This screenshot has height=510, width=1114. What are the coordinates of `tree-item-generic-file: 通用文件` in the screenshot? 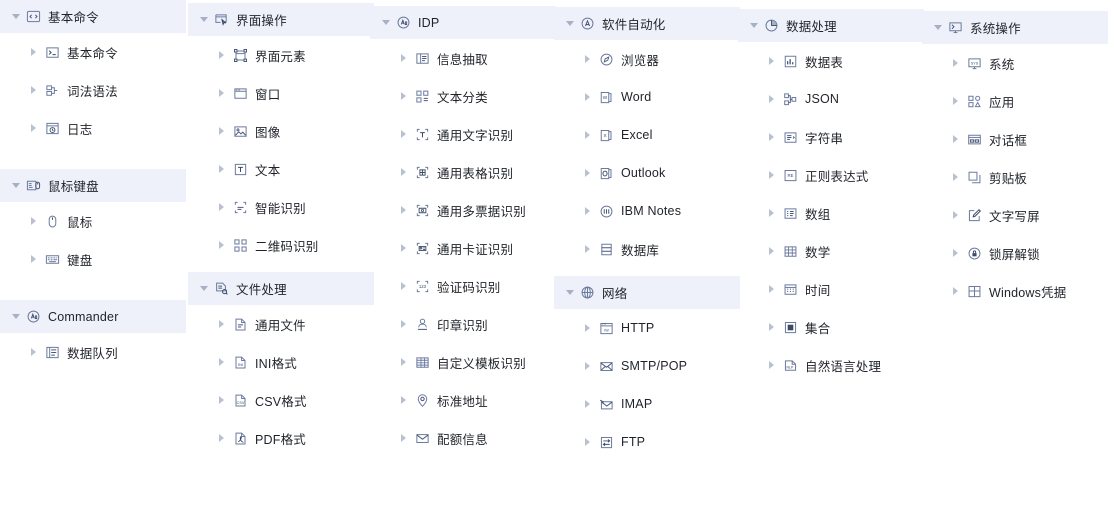 It's located at (281, 324).